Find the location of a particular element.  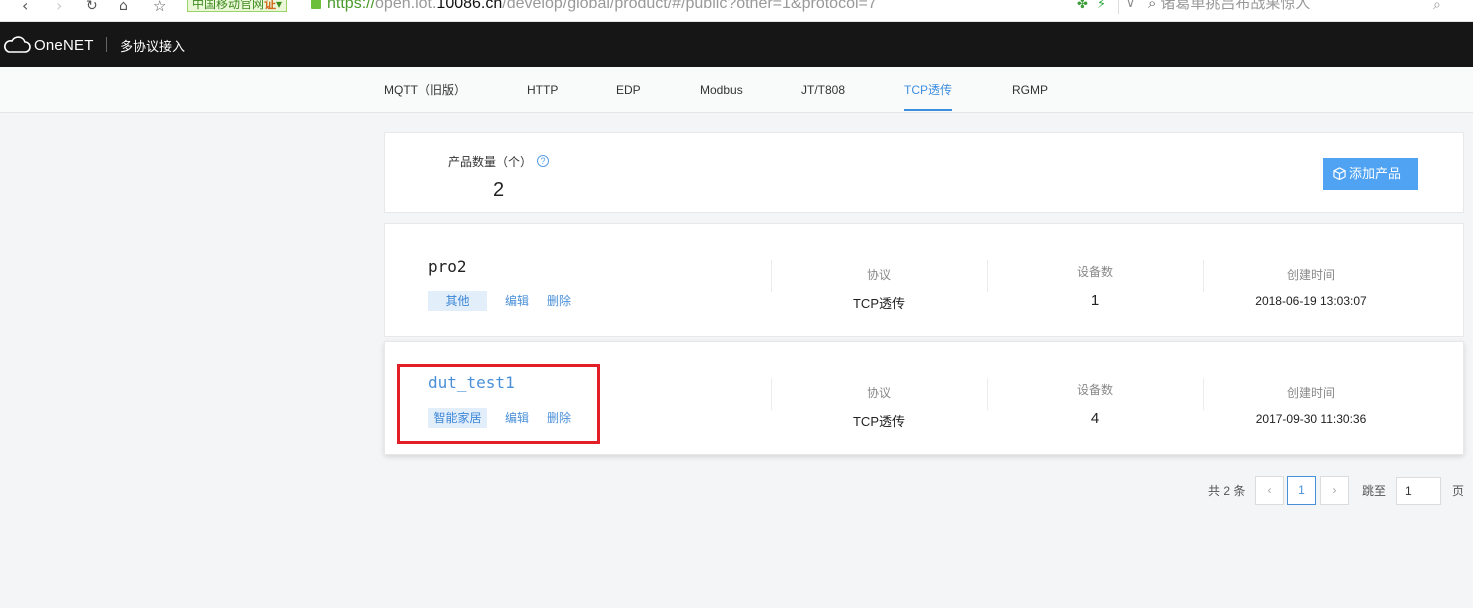

search-go-icon: ⌕ is located at coordinates (1437, 6).